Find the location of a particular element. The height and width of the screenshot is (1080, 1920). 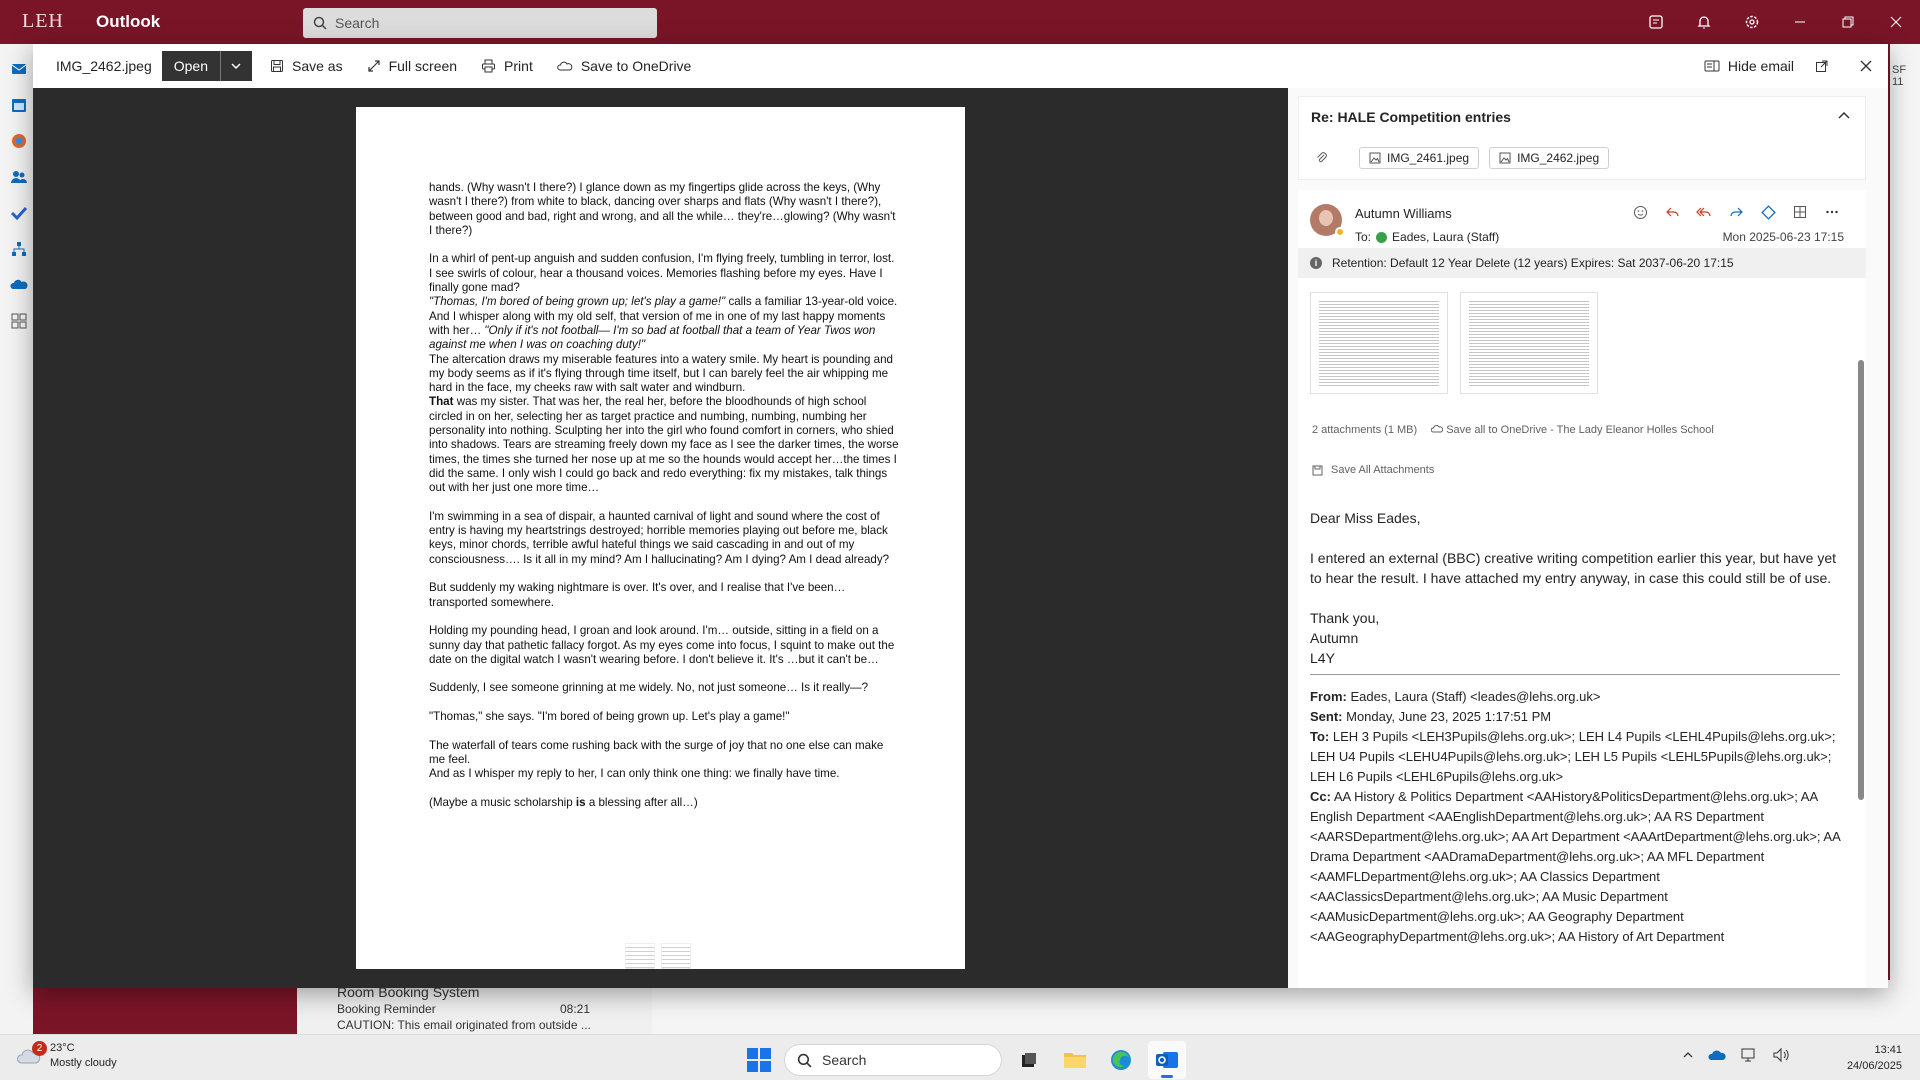

attachment-chip: IMG_2462.jpeg is located at coordinates (1549, 158).